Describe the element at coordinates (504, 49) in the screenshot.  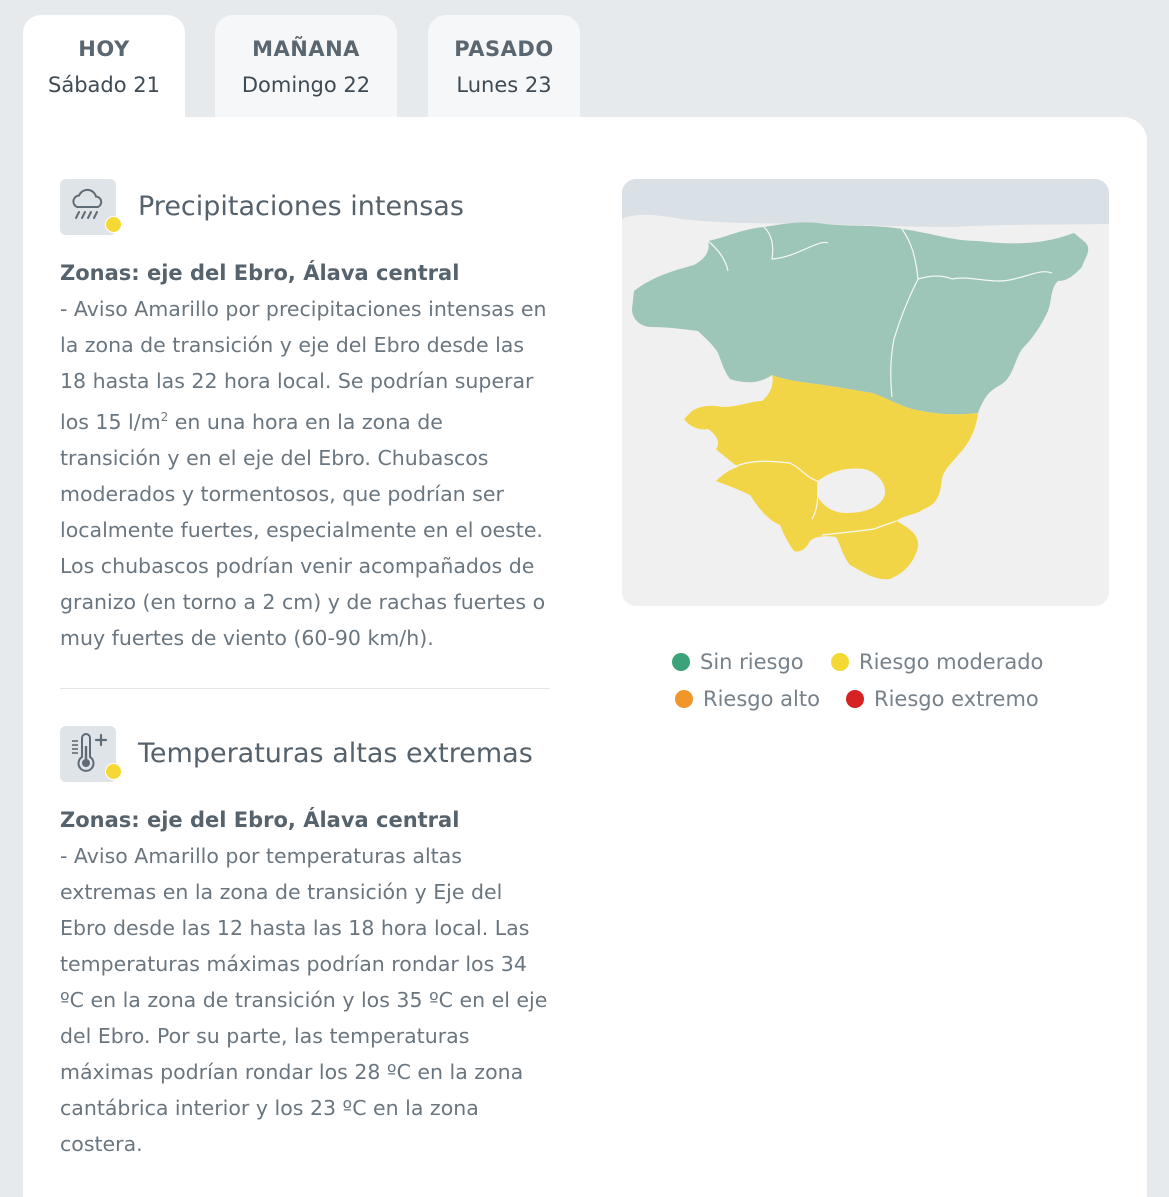
I see `tab-pasado-title: PASADO` at that location.